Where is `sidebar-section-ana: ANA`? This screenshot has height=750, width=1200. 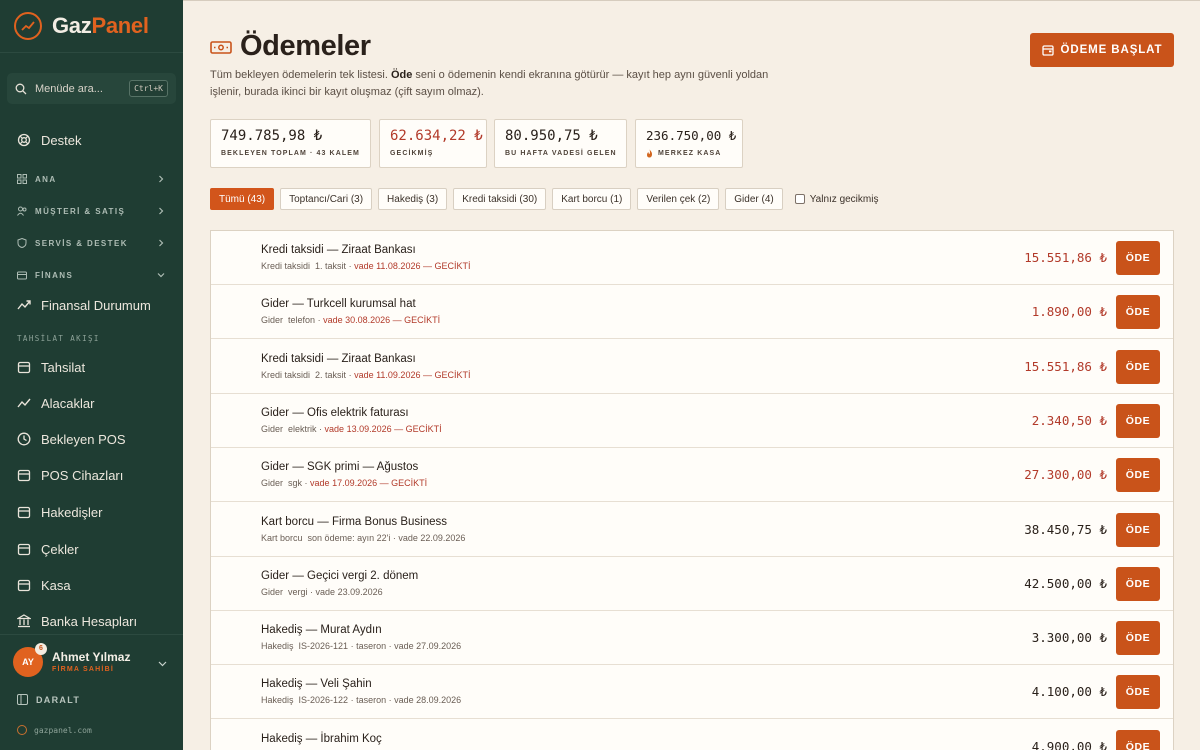 sidebar-section-ana: ANA is located at coordinates (91, 179).